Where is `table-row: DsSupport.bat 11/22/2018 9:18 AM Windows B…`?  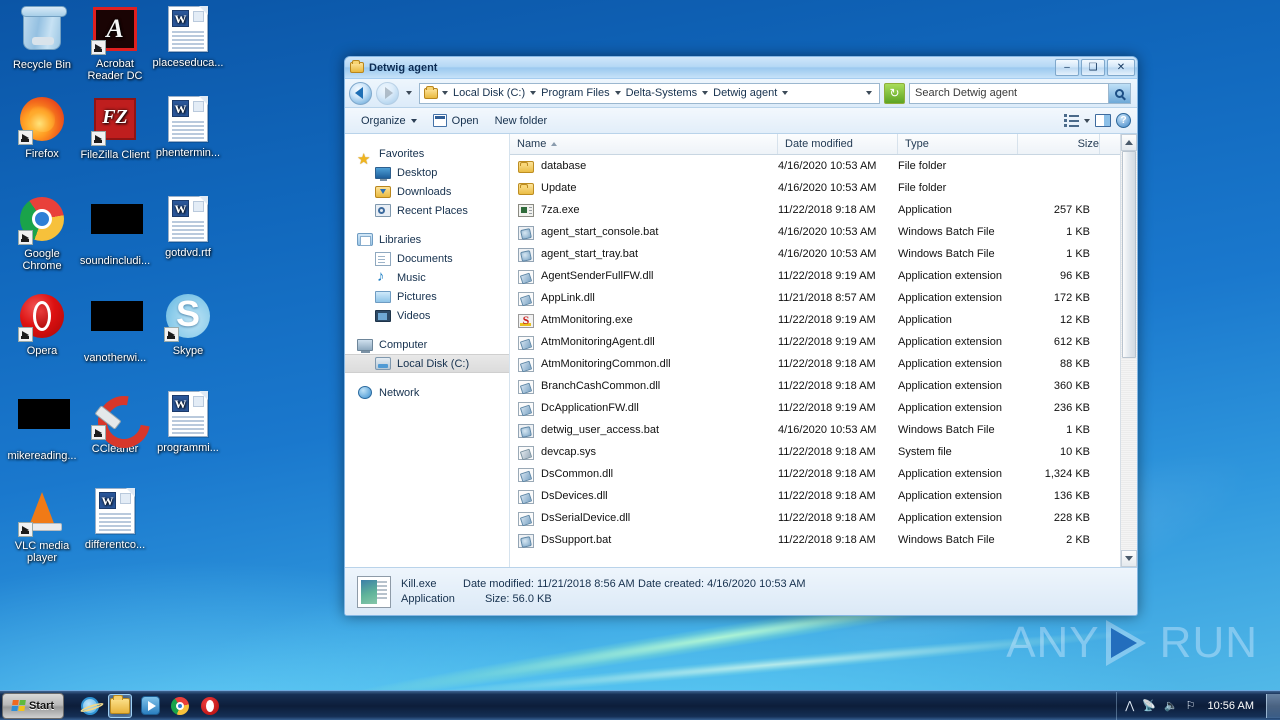
table-row: DsSupport.bat 11/22/2018 9:18 AM Windows B… is located at coordinates (823, 540).